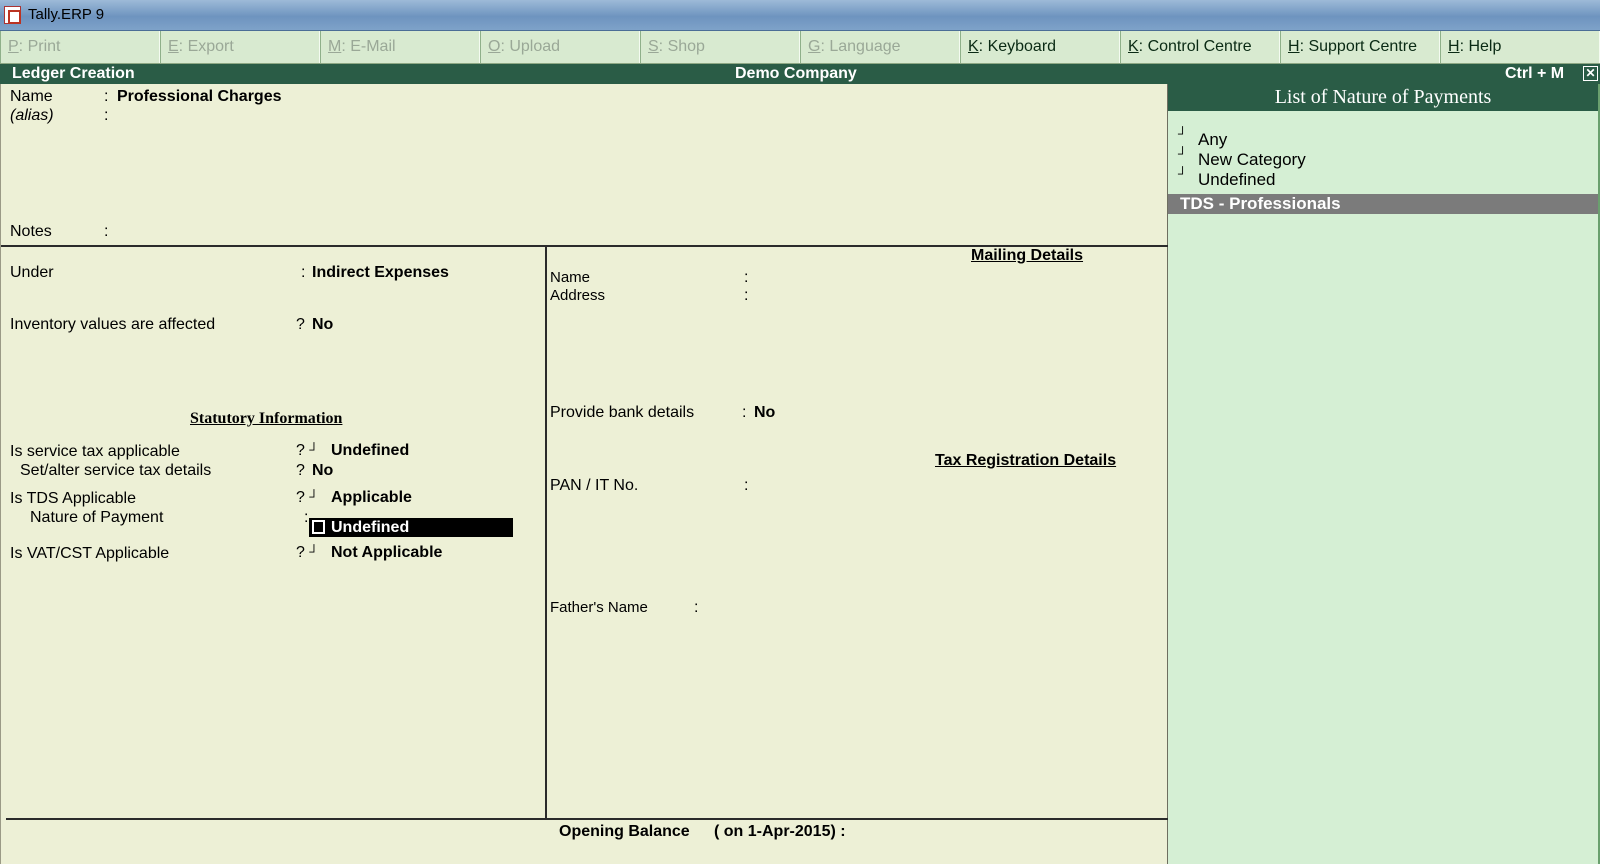  What do you see at coordinates (411, 527) in the screenshot?
I see `nature-of-payment-field: Undefined` at bounding box center [411, 527].